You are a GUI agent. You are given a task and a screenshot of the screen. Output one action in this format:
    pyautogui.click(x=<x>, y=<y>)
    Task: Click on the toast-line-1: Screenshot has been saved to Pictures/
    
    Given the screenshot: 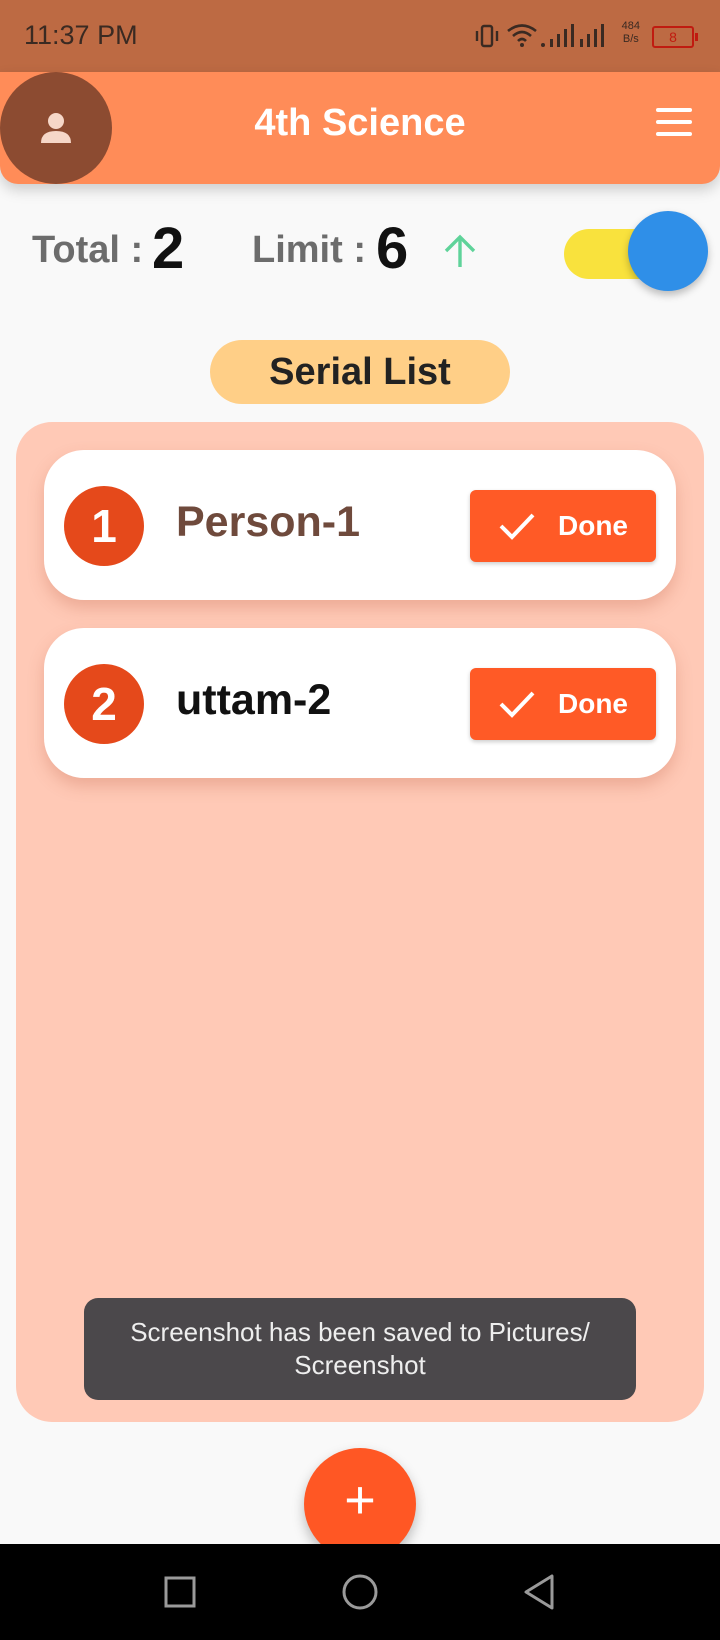 What is the action you would take?
    pyautogui.click(x=360, y=1332)
    